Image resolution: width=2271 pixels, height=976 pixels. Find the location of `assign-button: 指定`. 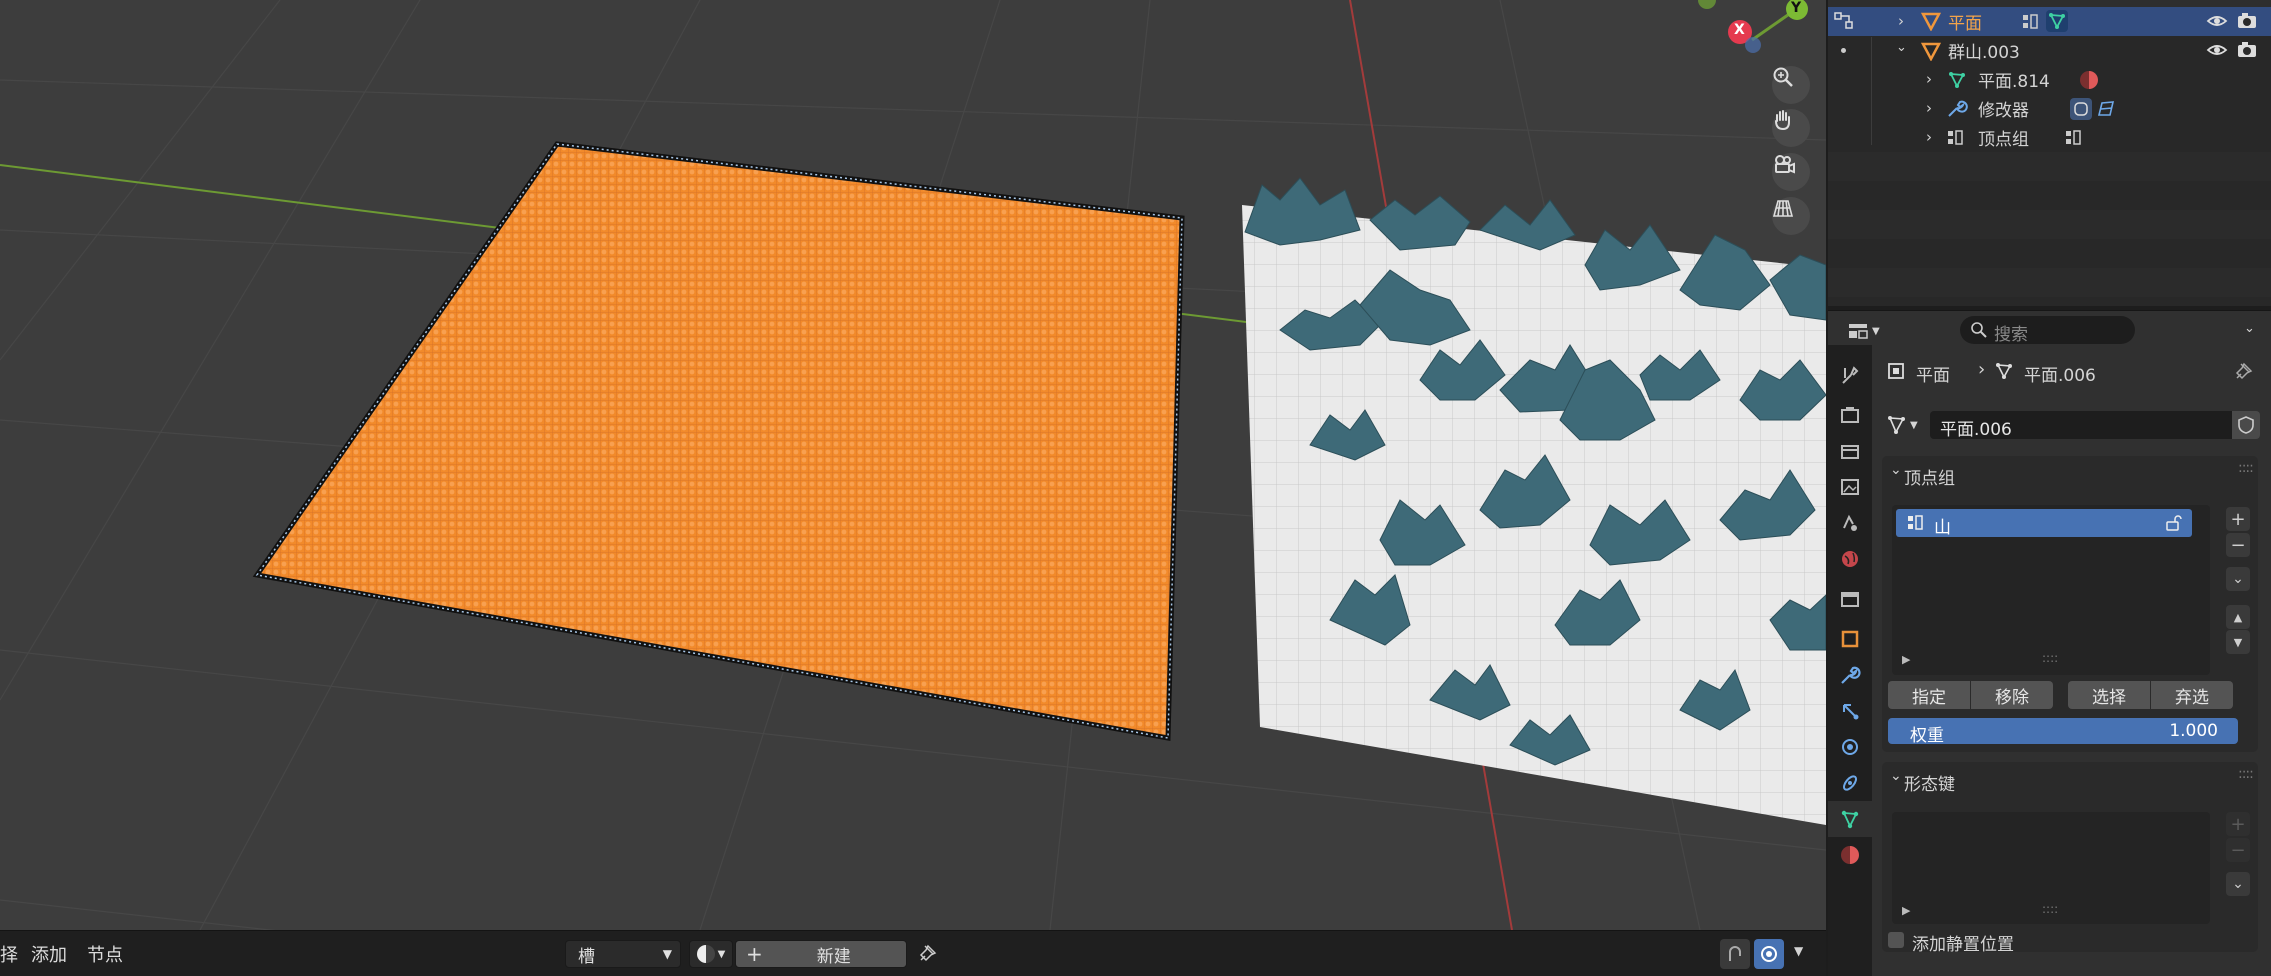

assign-button: 指定 is located at coordinates (1929, 695).